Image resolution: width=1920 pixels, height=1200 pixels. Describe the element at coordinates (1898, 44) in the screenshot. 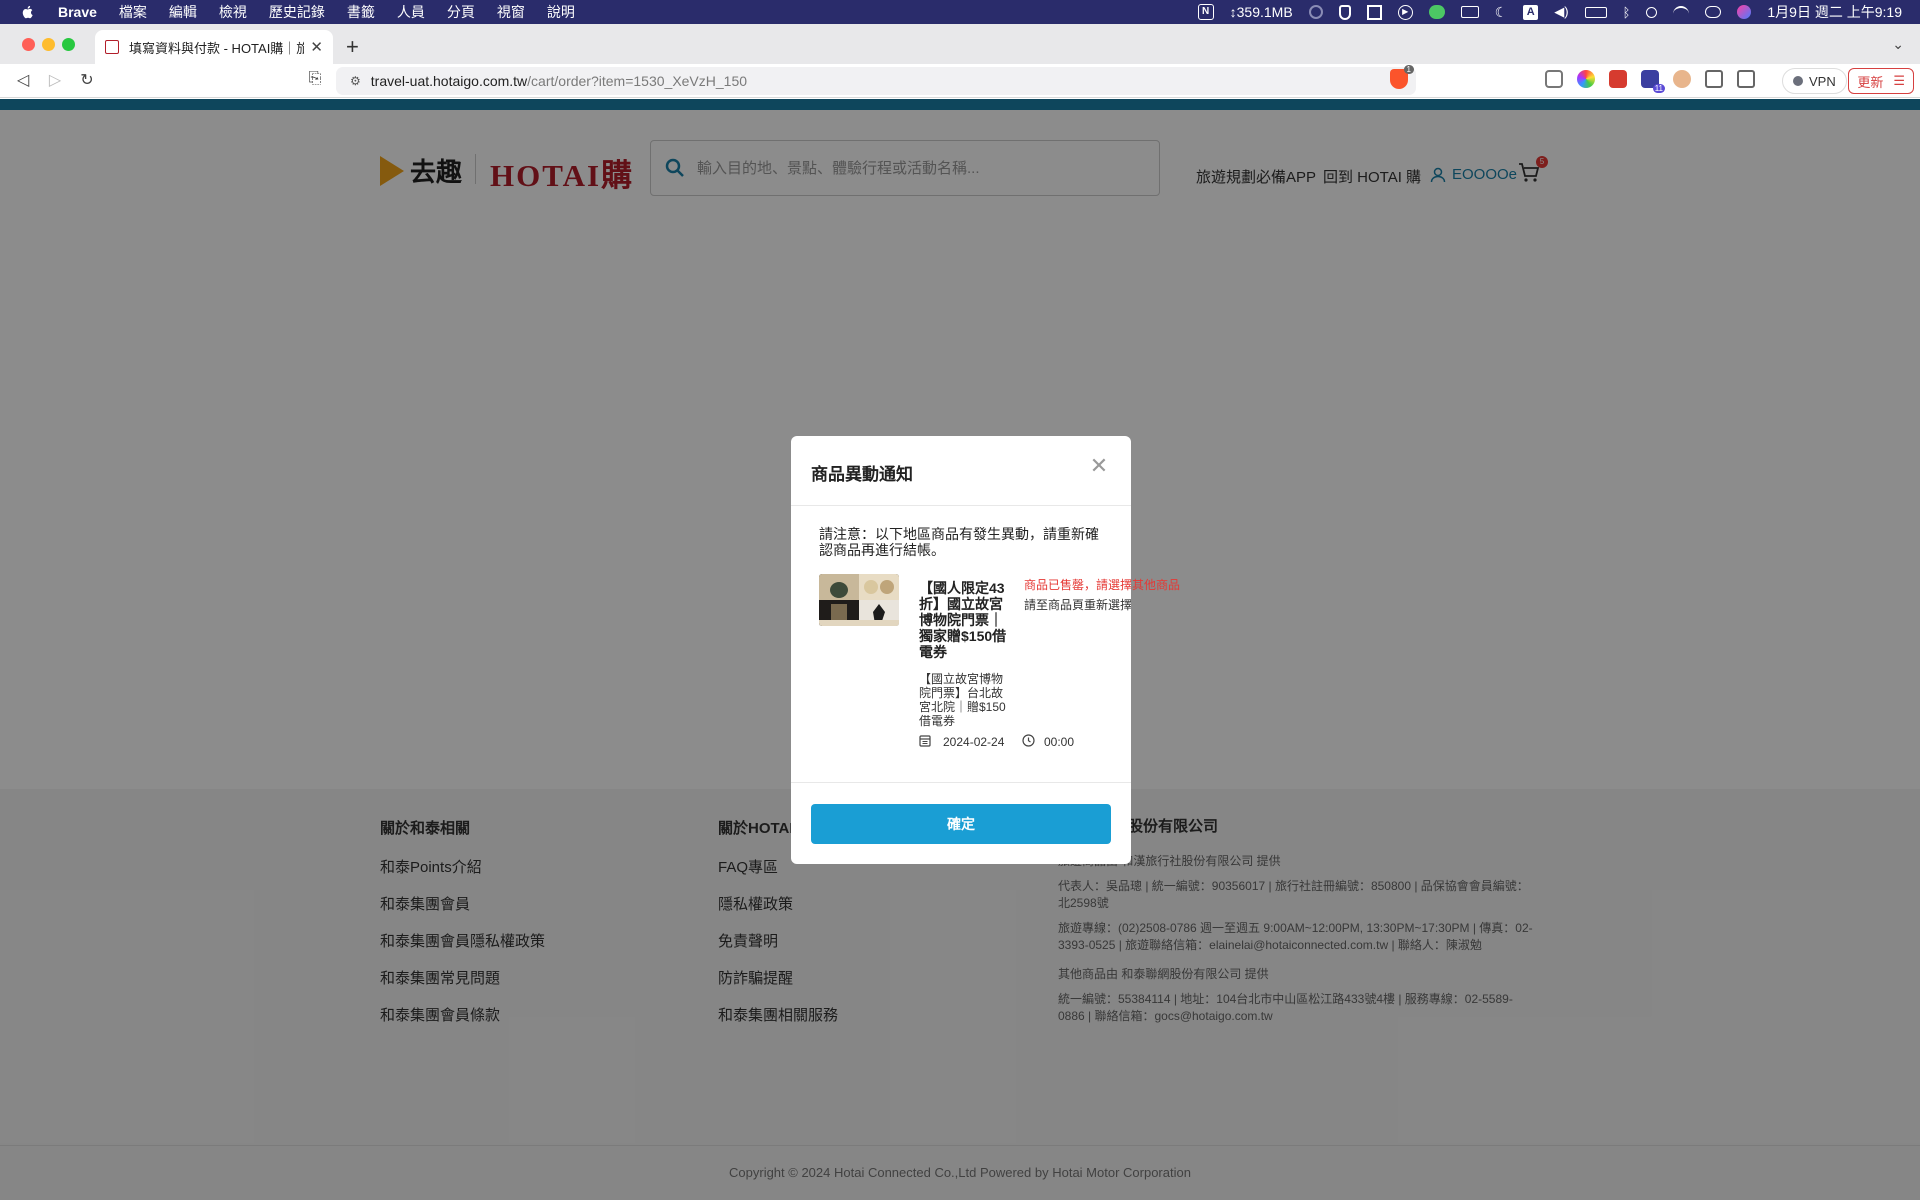

I see `tab-list-chevron-icon: ⌄` at that location.